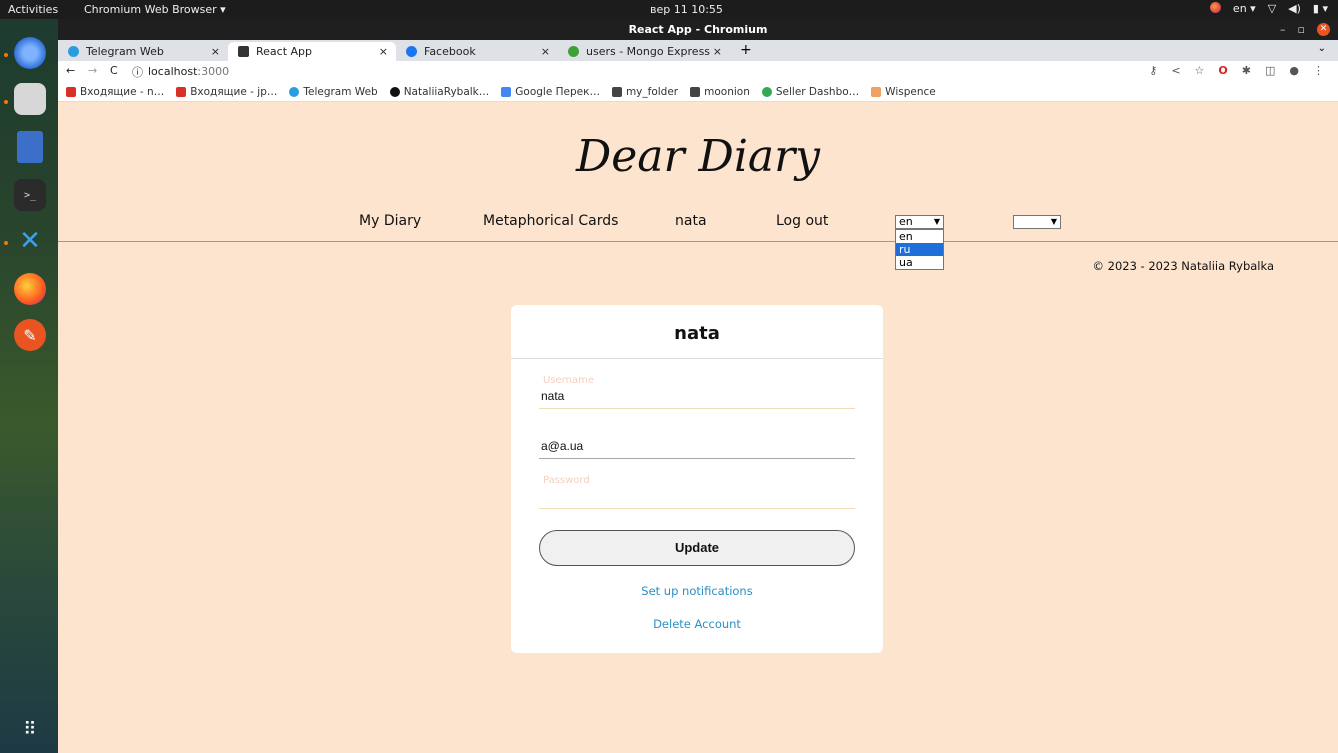 The image size is (1338, 753). I want to click on bookmark-item: Telegram Web, so click(333, 91).